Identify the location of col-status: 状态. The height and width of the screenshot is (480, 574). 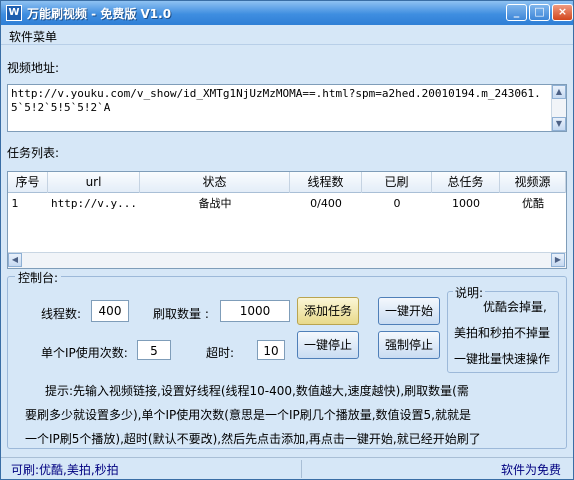
(215, 182).